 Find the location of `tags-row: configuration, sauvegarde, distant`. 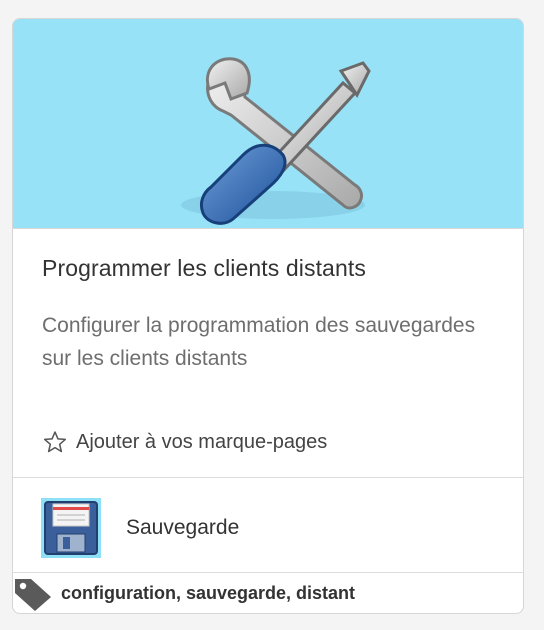

tags-row: configuration, sauvegarde, distant is located at coordinates (184, 593).